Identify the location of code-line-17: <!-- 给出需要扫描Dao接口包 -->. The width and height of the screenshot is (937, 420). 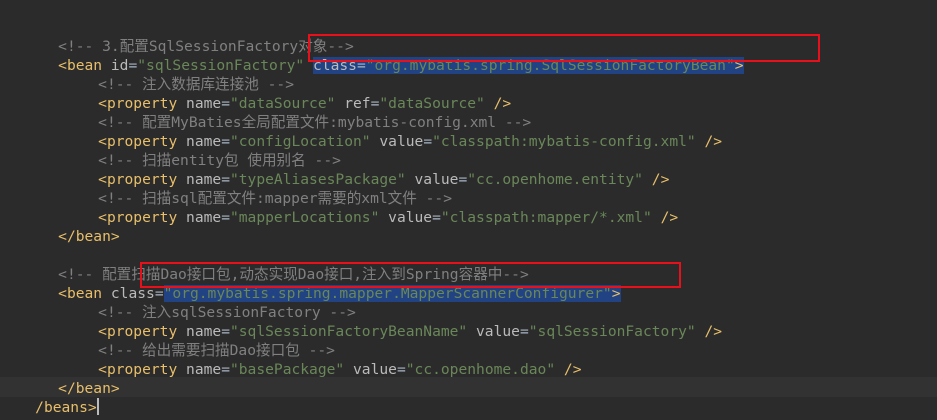
(199, 340).